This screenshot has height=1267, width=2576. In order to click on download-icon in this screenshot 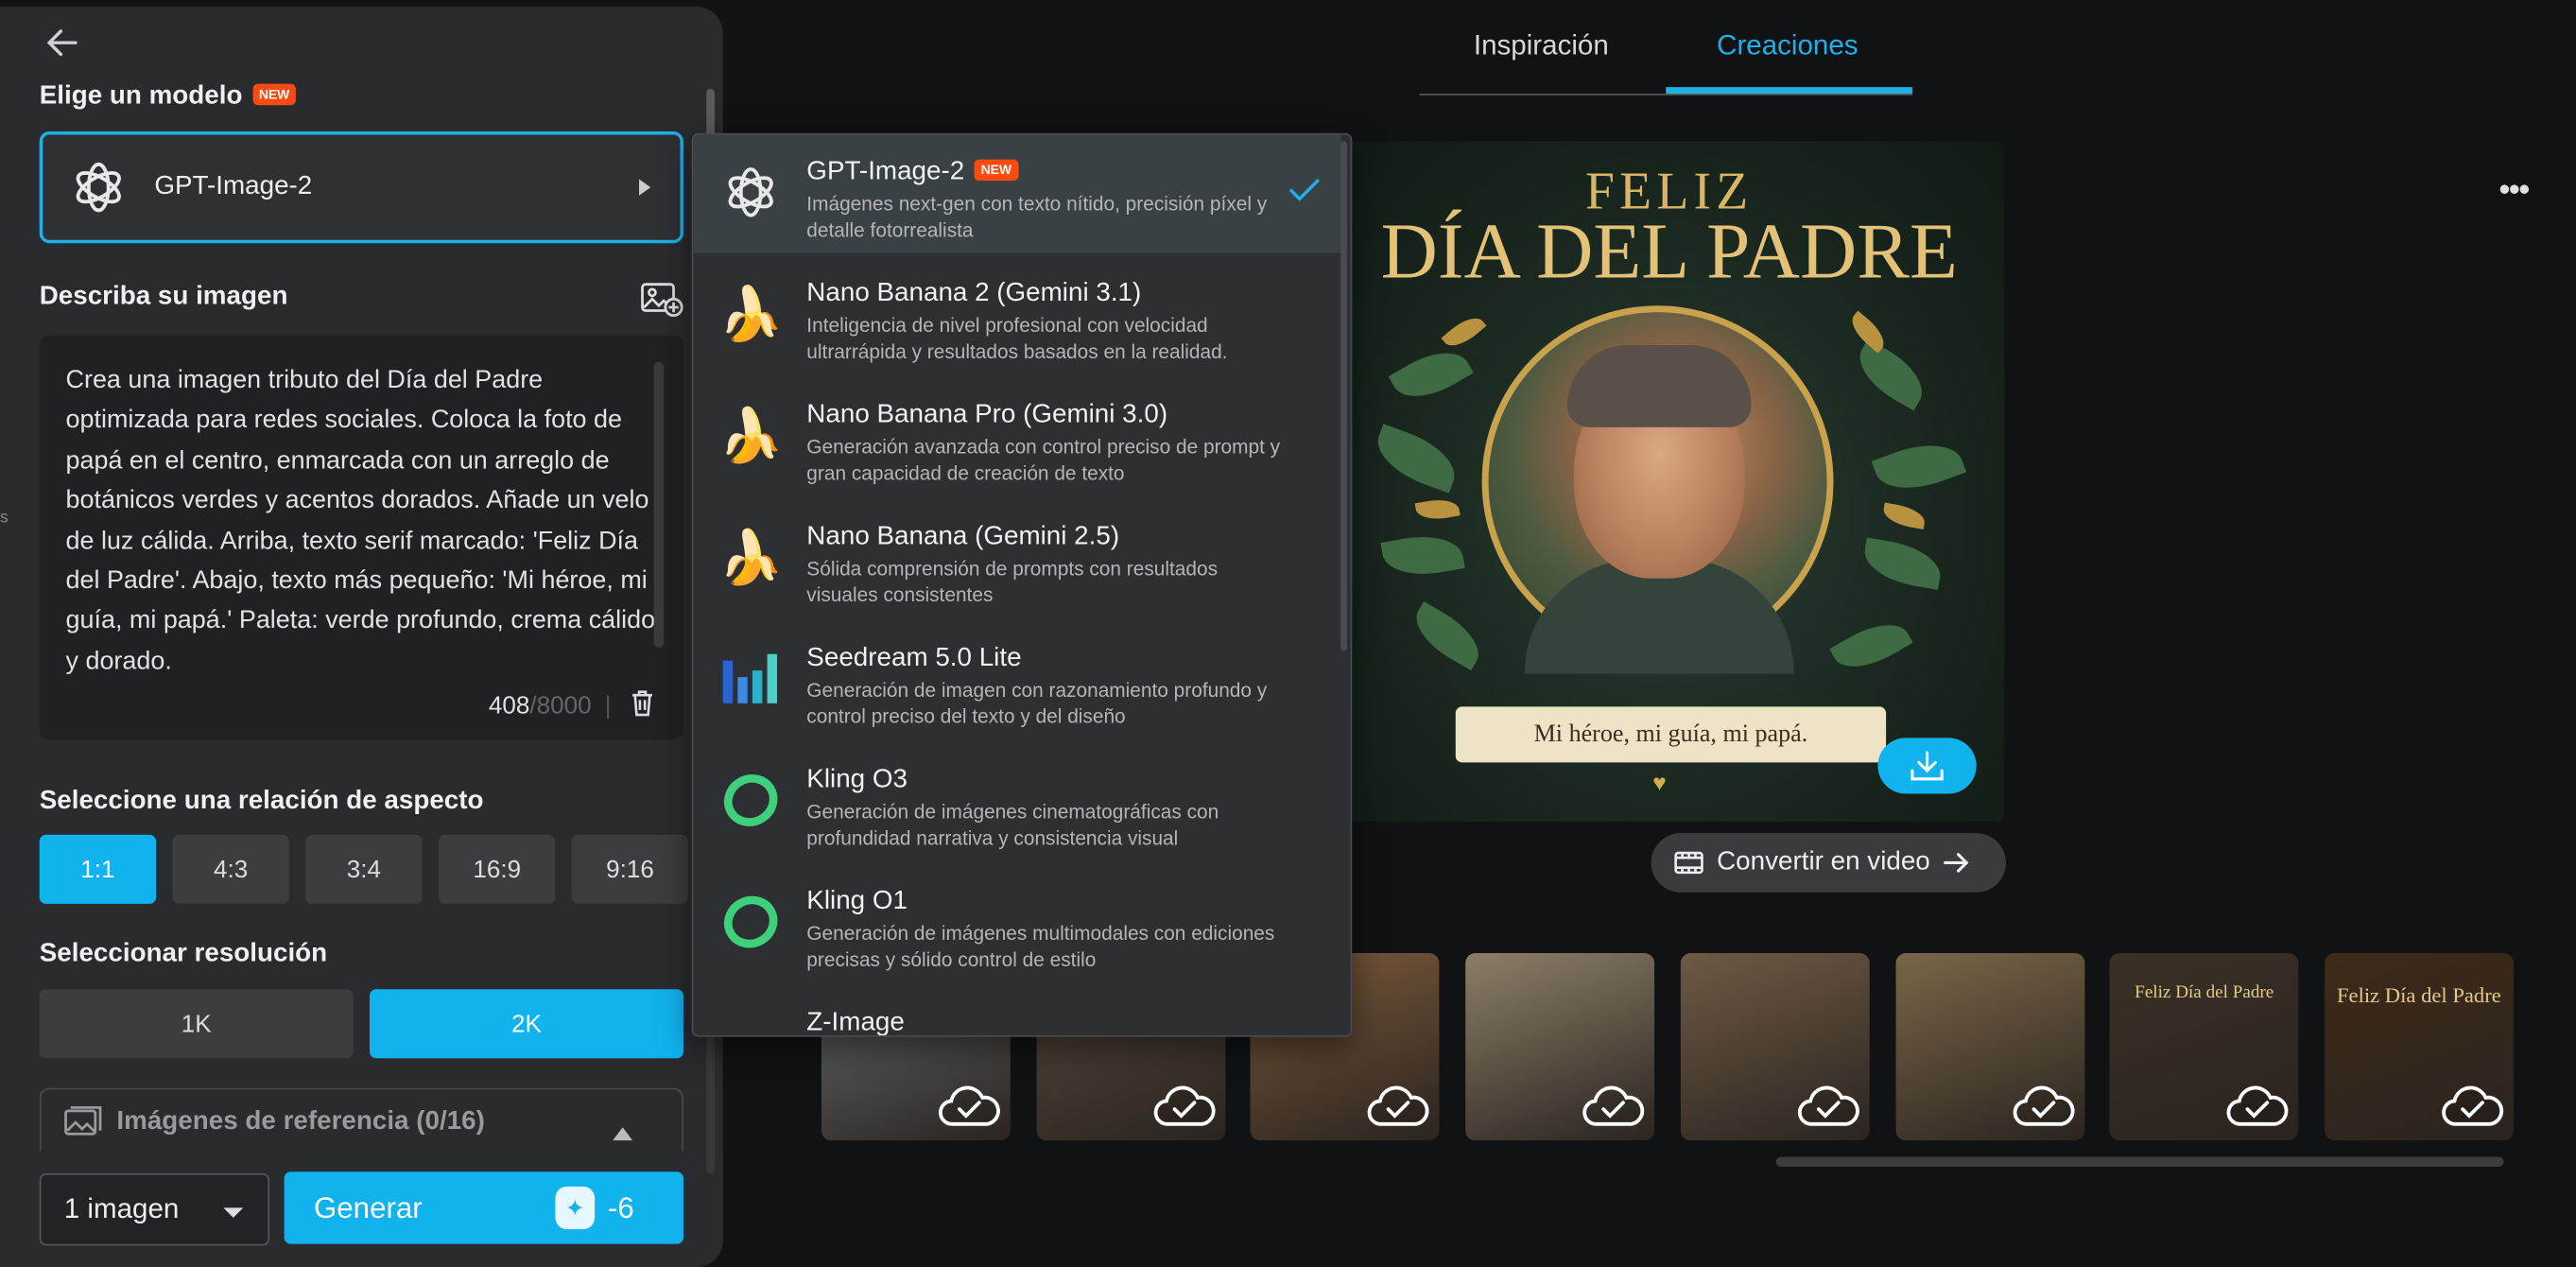, I will do `click(1927, 766)`.